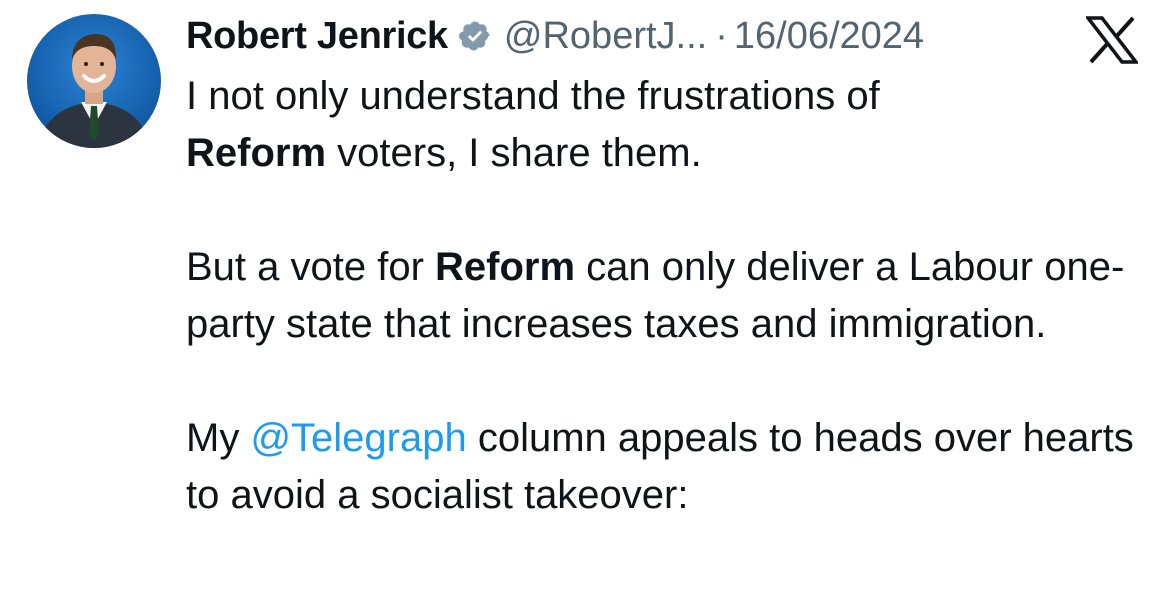  I want to click on mention-link: @Telegraph, so click(358, 438).